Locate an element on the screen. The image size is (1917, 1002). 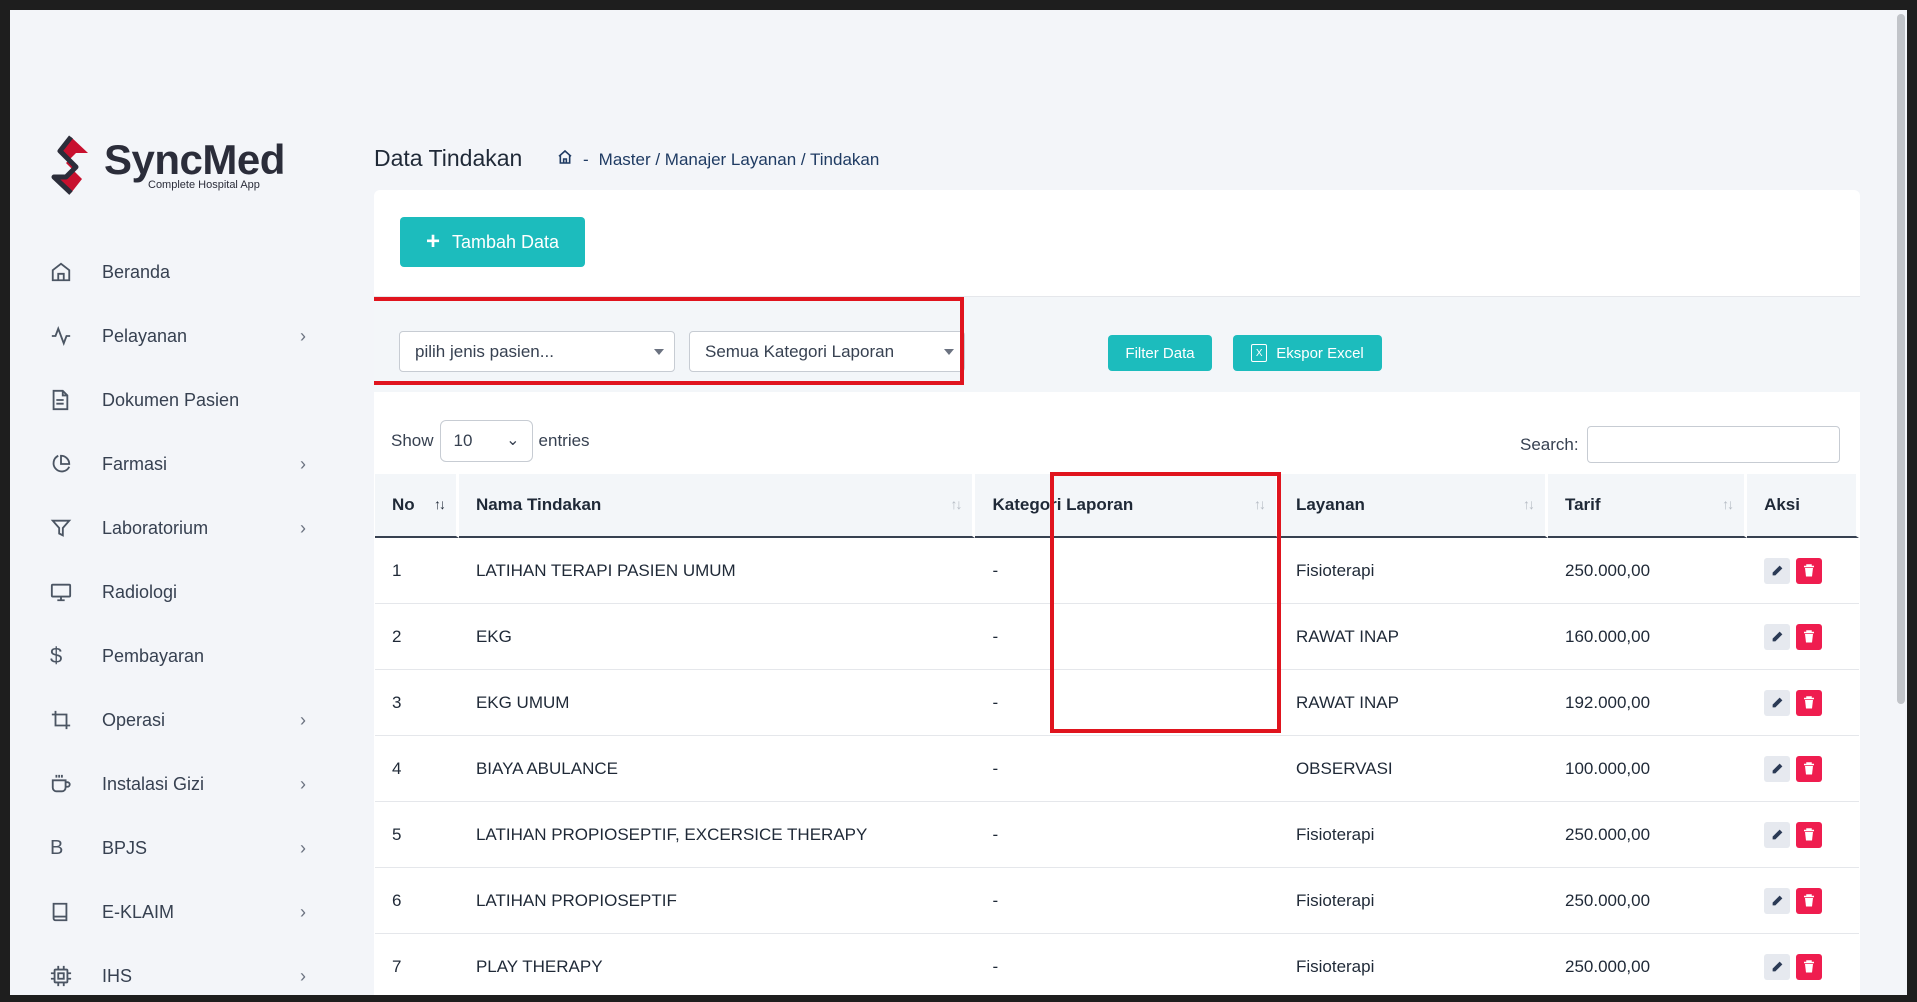
page-length-select: 10 ⌄ is located at coordinates (486, 441).